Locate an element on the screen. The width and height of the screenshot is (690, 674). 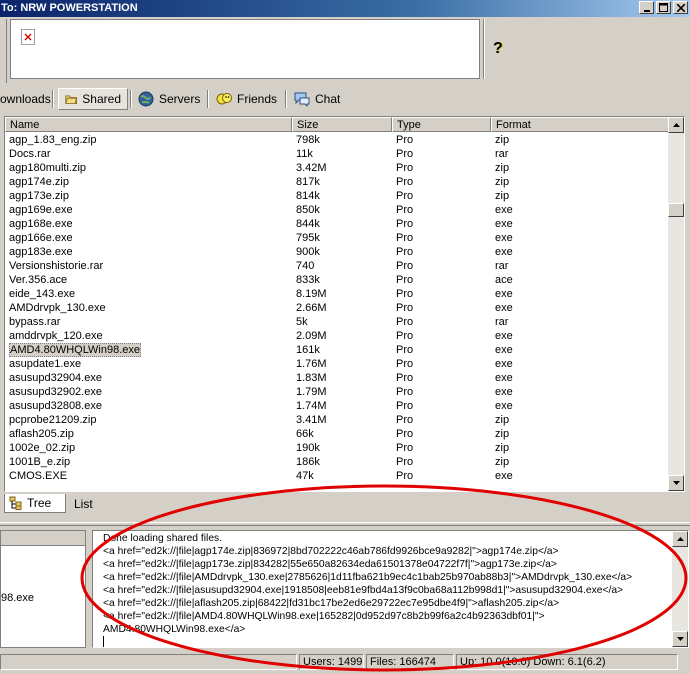
cell-text: CMOS.EXE is located at coordinates (38, 476).